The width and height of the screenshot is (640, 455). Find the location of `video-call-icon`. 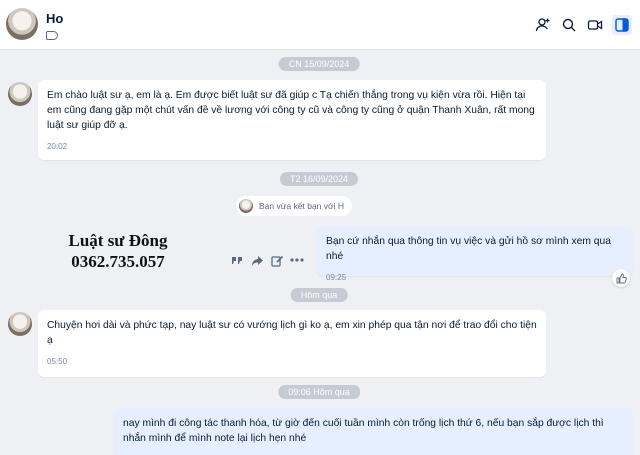

video-call-icon is located at coordinates (595, 25).